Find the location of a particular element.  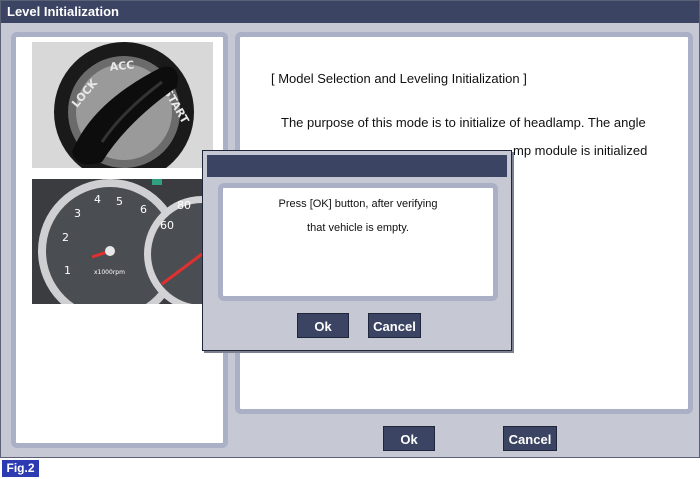

dialog-ok-button: Ok is located at coordinates (323, 325).